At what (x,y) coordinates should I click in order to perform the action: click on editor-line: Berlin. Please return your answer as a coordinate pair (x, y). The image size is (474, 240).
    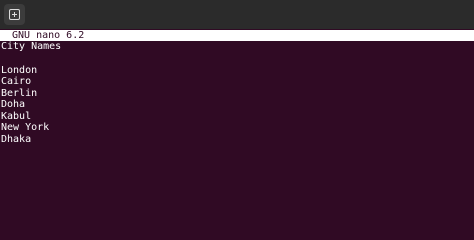
    Looking at the image, I should click on (19, 93).